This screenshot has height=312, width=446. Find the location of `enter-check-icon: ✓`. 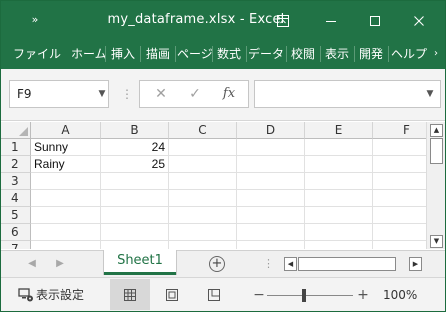

enter-check-icon: ✓ is located at coordinates (195, 94).